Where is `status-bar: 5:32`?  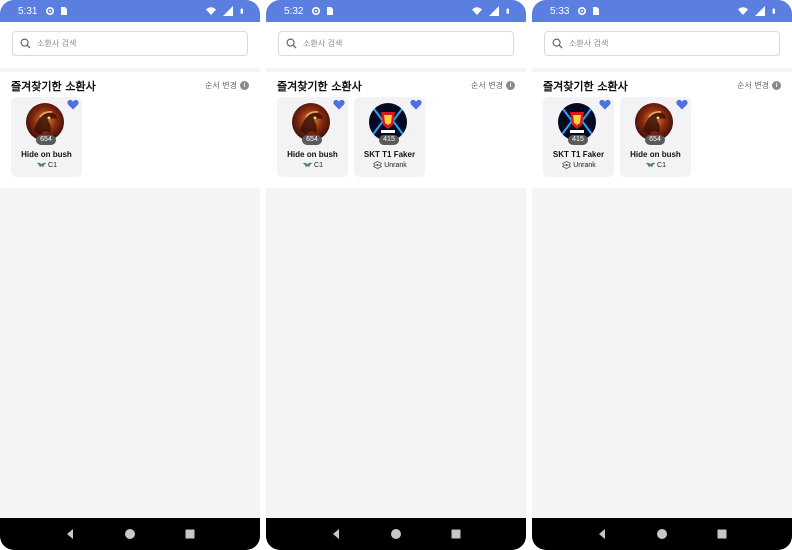
status-bar: 5:32 is located at coordinates (396, 11).